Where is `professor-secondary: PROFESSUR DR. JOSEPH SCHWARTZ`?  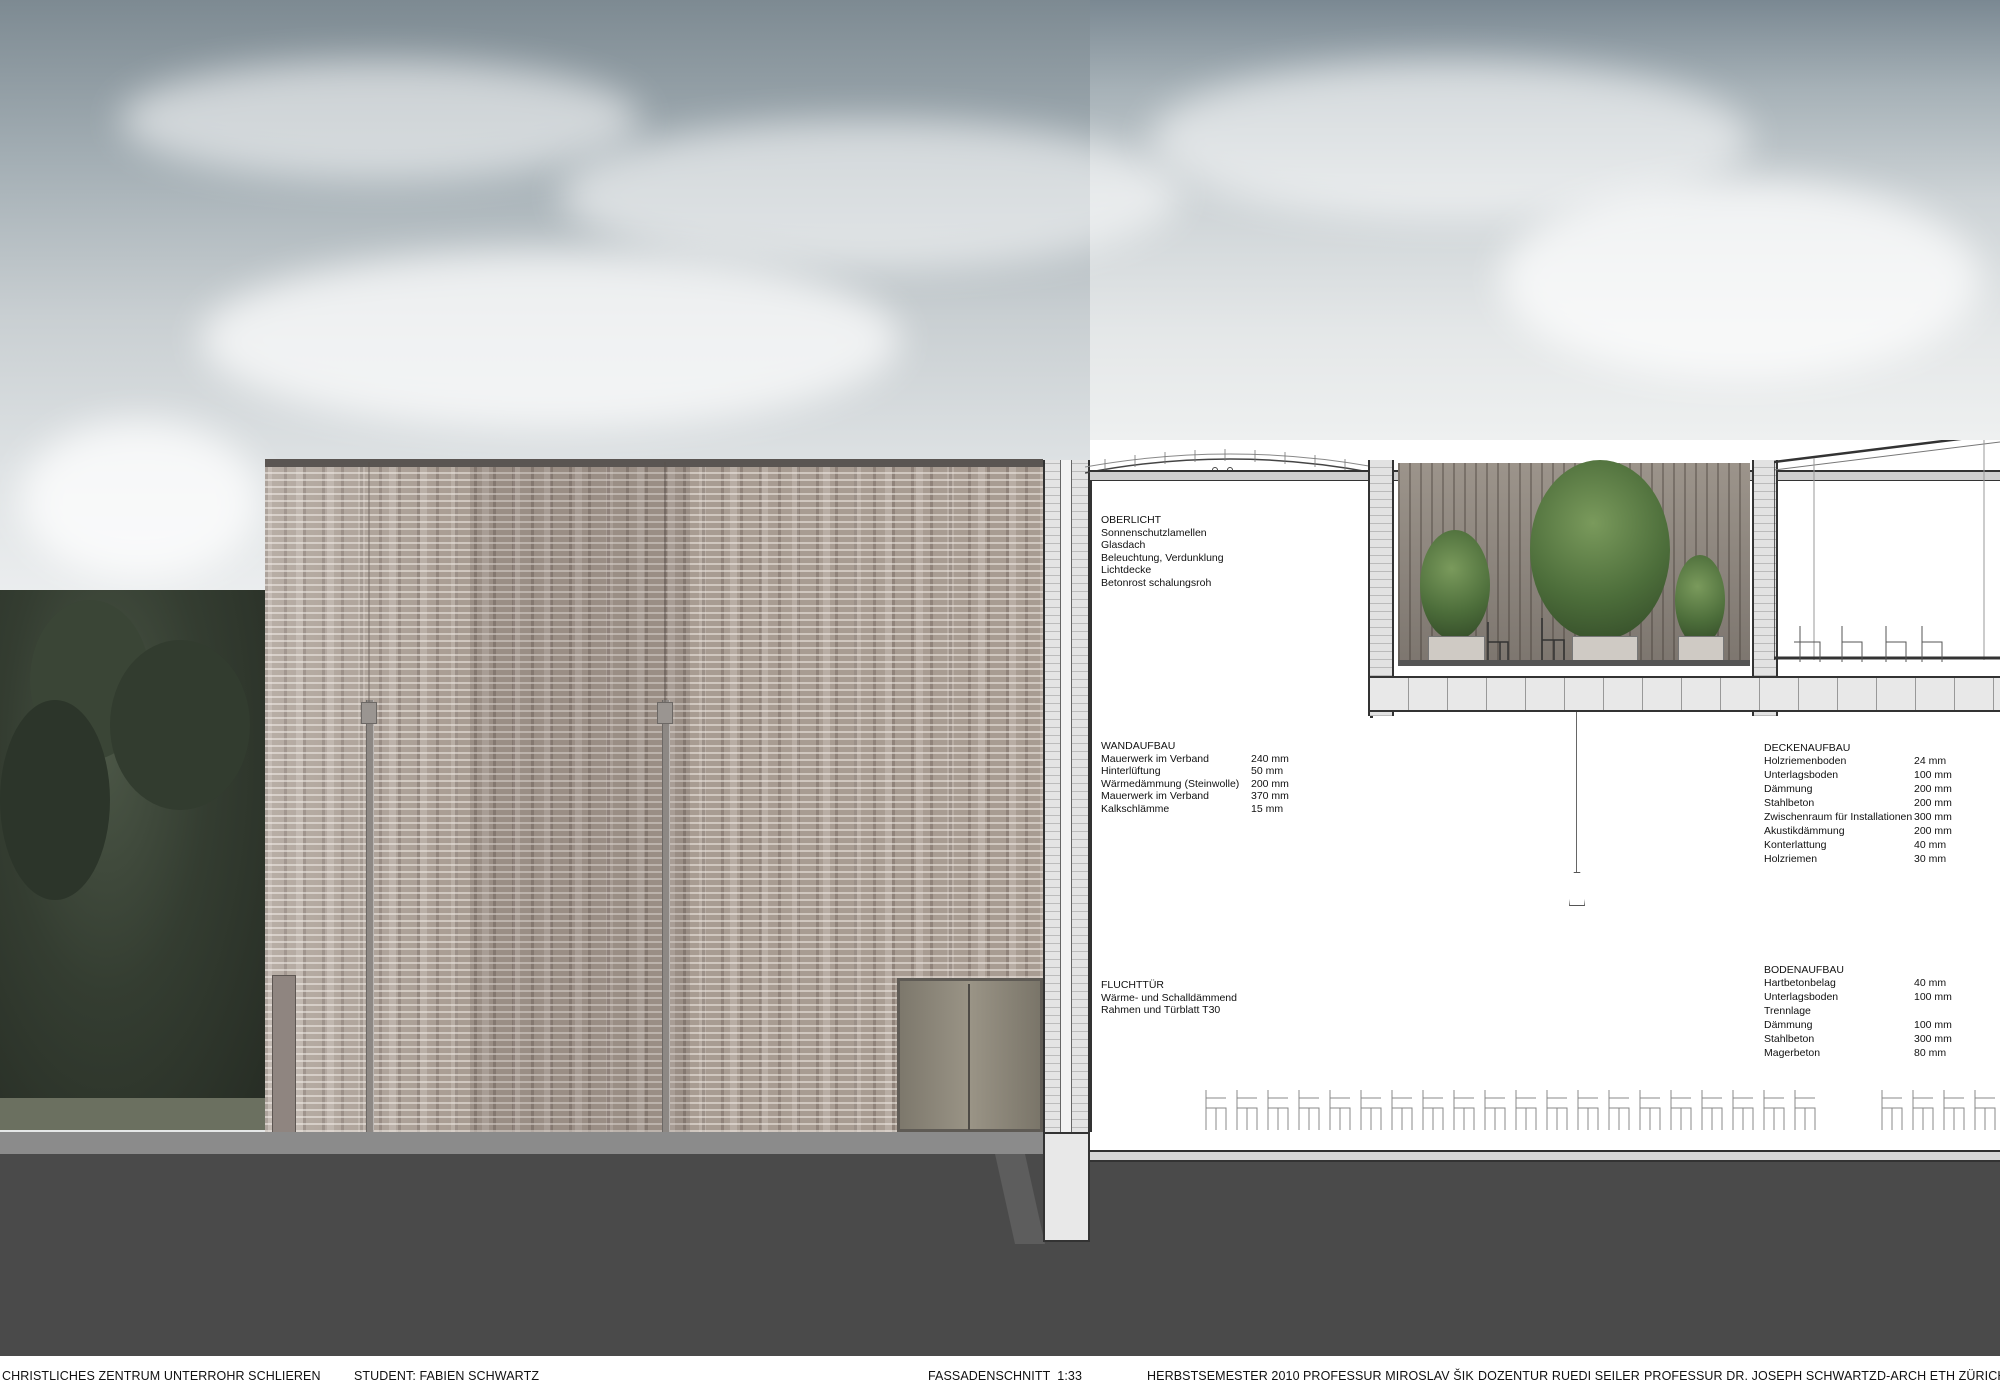 professor-secondary: PROFESSUR DR. JOSEPH SCHWARTZ is located at coordinates (1760, 1376).